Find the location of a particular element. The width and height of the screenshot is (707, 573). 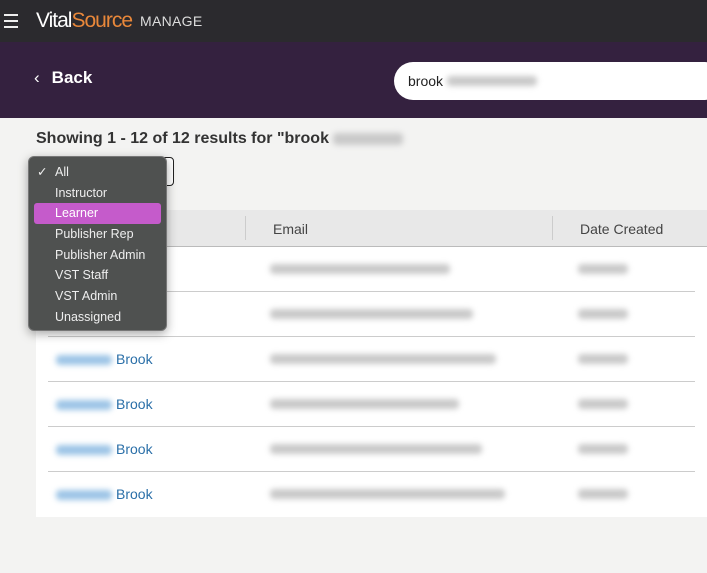

role-option: VST Admin is located at coordinates (97, 296).